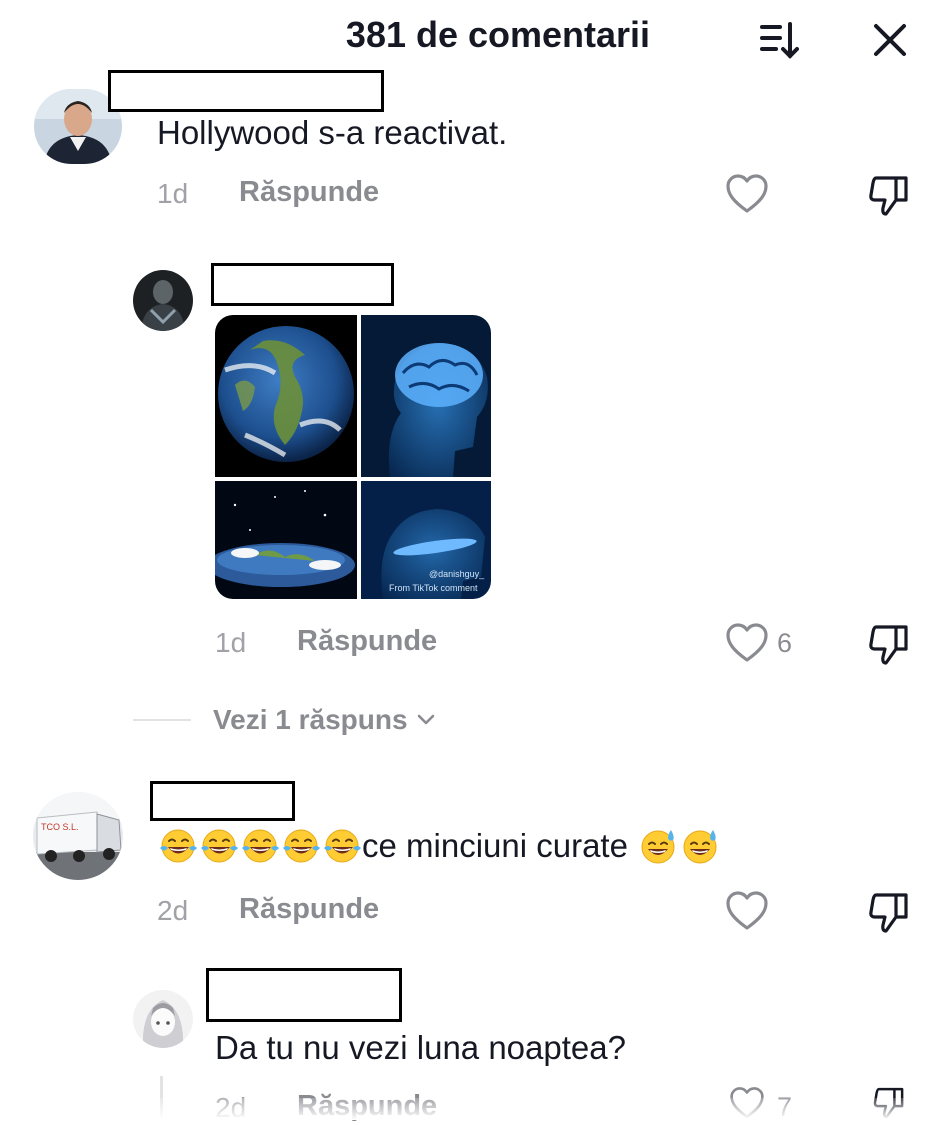 This screenshot has width=945, height=1125. I want to click on svg-text: TCO S.L., so click(60, 827).